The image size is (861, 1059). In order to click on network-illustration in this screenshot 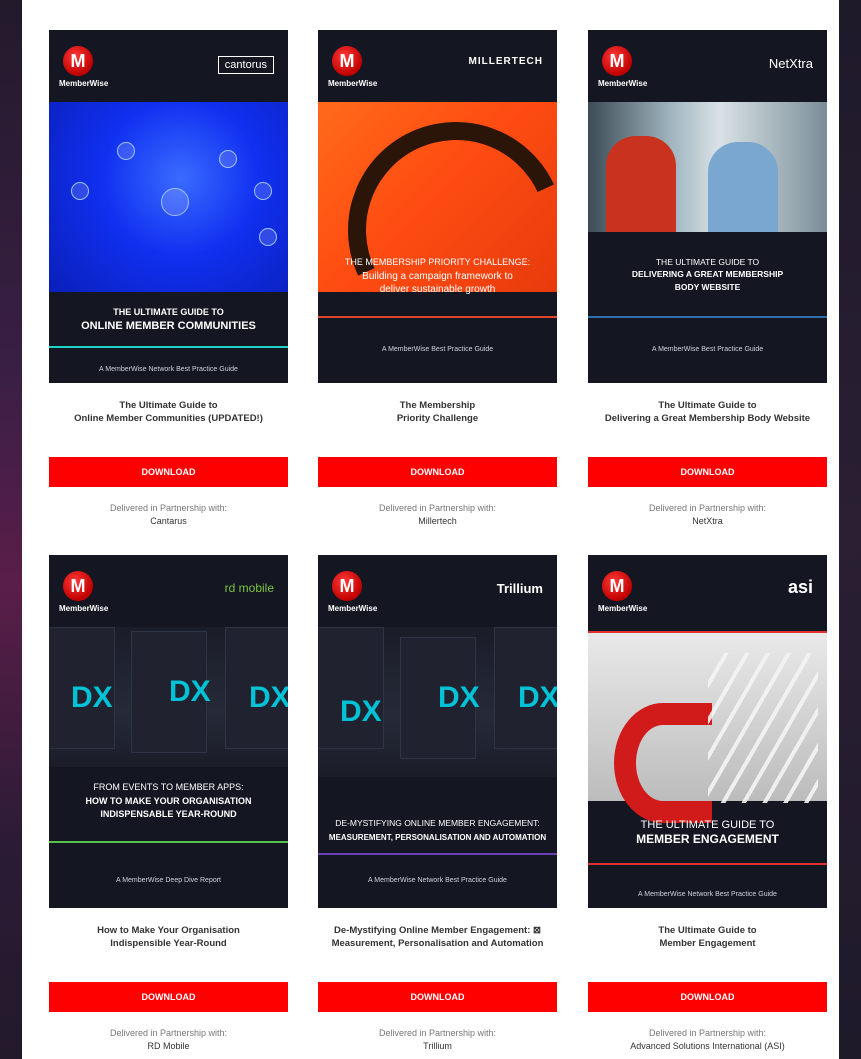, I will do `click(168, 197)`.